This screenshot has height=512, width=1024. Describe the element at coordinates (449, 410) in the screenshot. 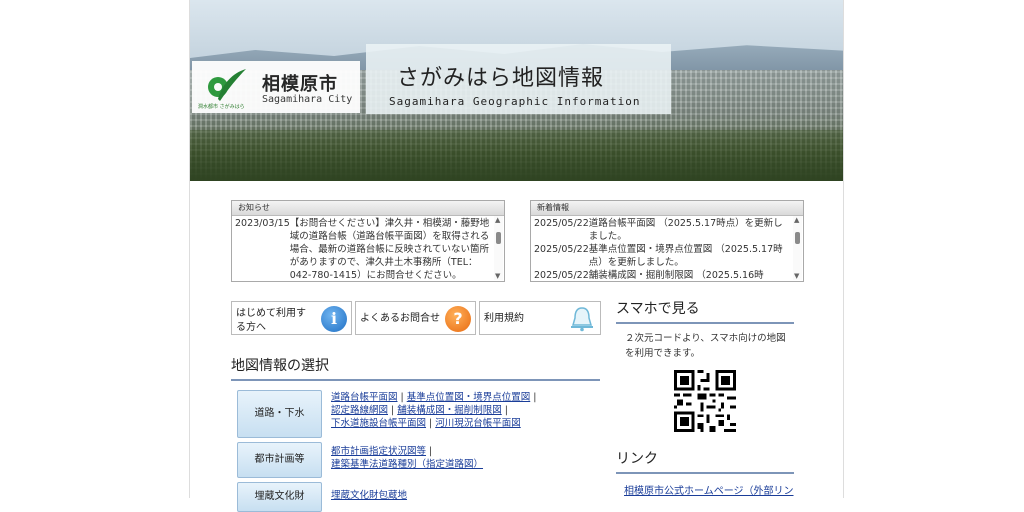

I see `link-pavement: 舗装構成図・掘削制限図` at that location.